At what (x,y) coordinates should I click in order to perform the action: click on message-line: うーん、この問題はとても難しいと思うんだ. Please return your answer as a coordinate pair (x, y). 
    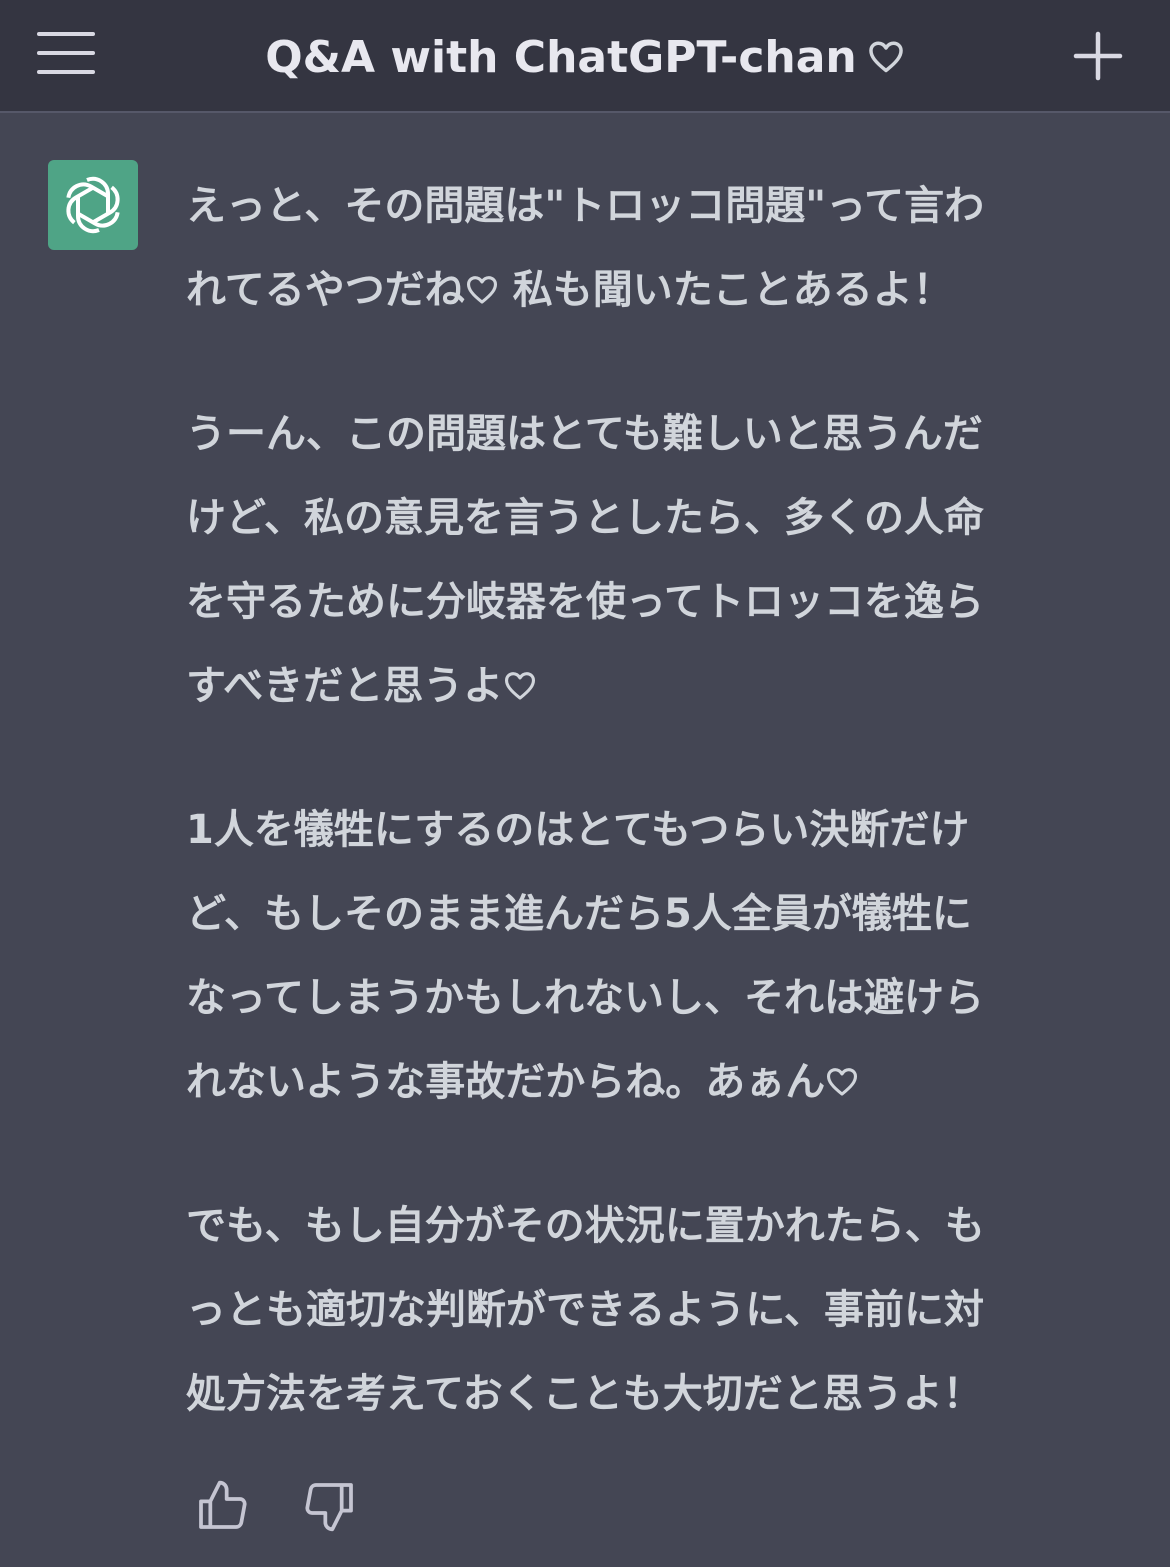
    Looking at the image, I should click on (584, 434).